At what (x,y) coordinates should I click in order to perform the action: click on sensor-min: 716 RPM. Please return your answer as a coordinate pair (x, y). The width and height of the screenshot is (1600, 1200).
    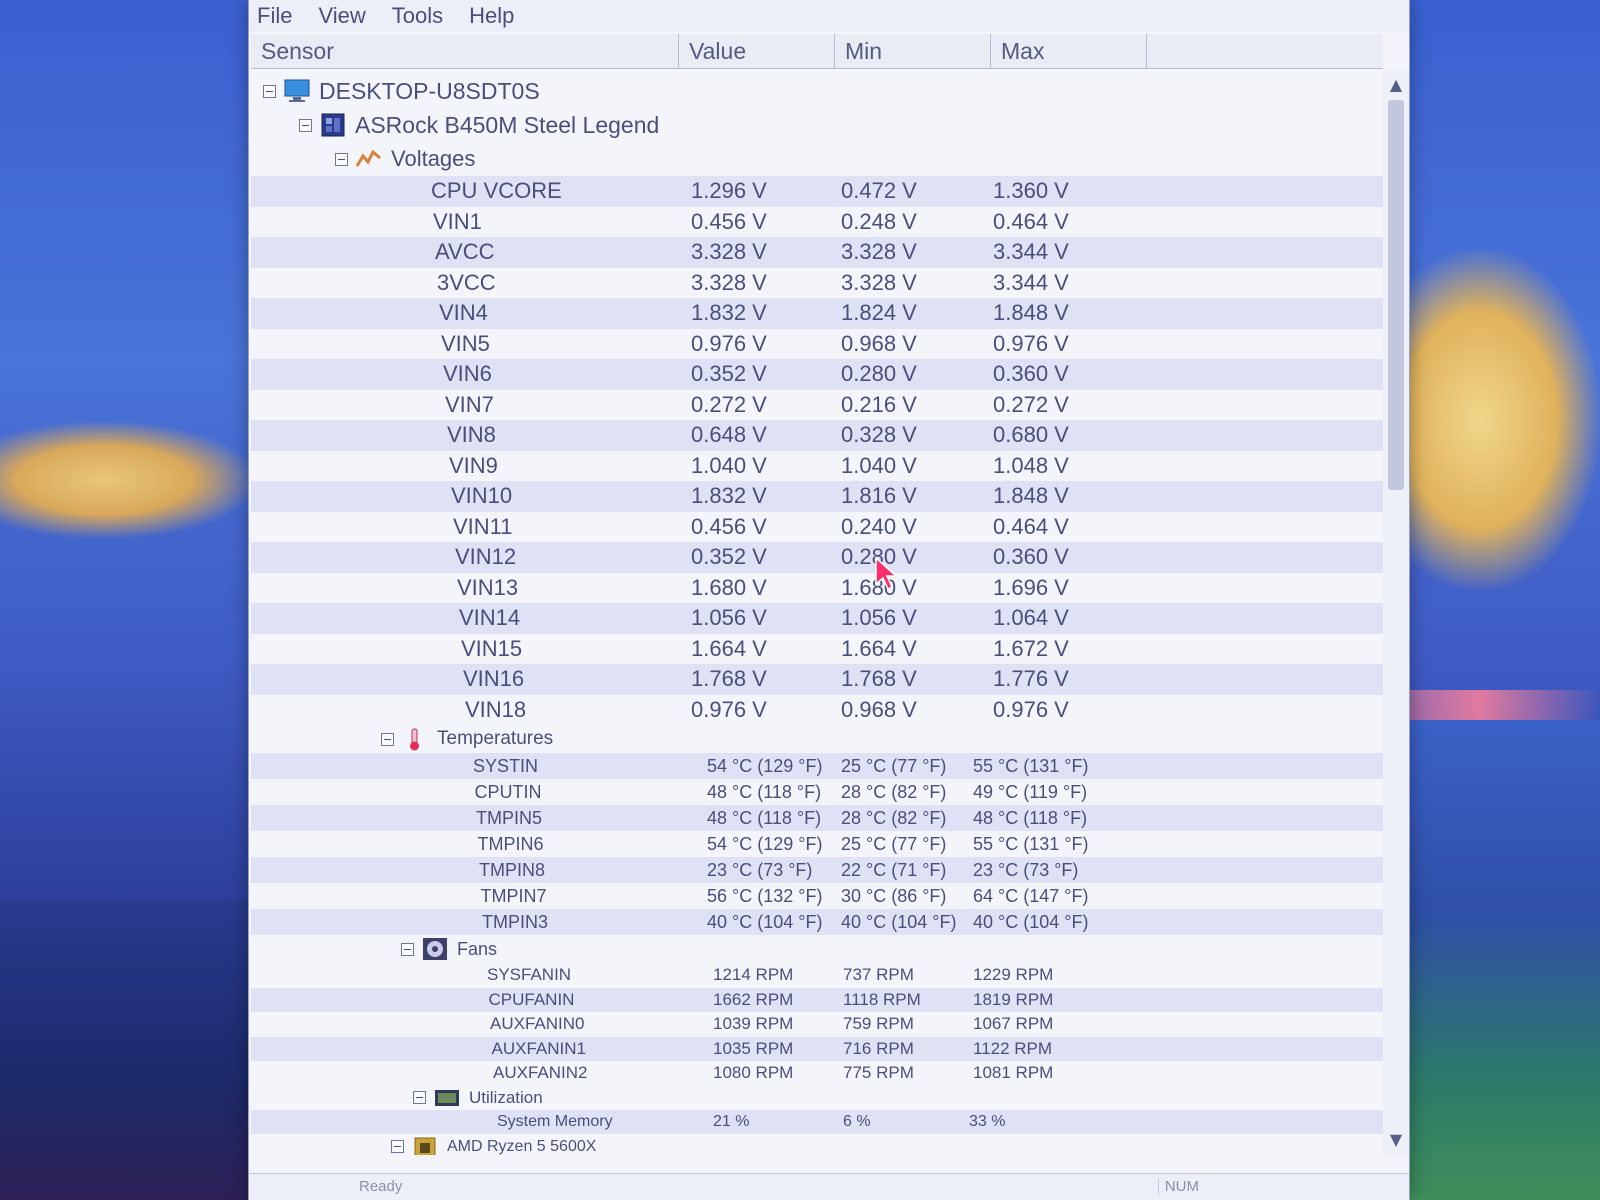
    Looking at the image, I should click on (878, 1048).